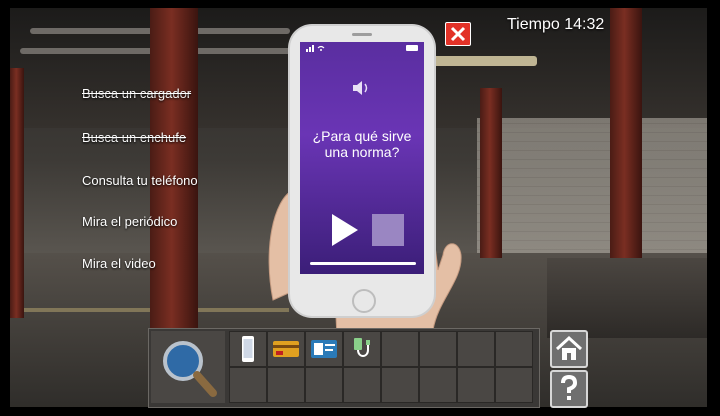 The height and width of the screenshot is (416, 720). What do you see at coordinates (364, 301) in the screenshot?
I see `phone-home-button` at bounding box center [364, 301].